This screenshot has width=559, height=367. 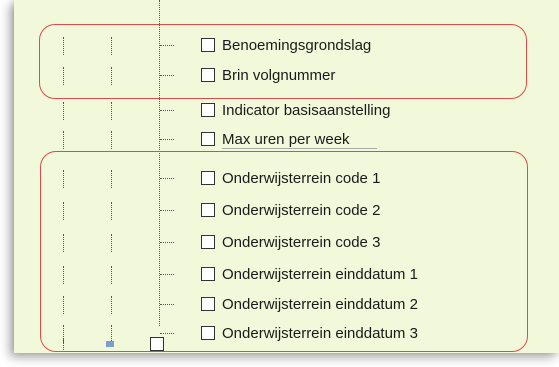 I want to click on field-label: Brin volgnummer, so click(x=279, y=75).